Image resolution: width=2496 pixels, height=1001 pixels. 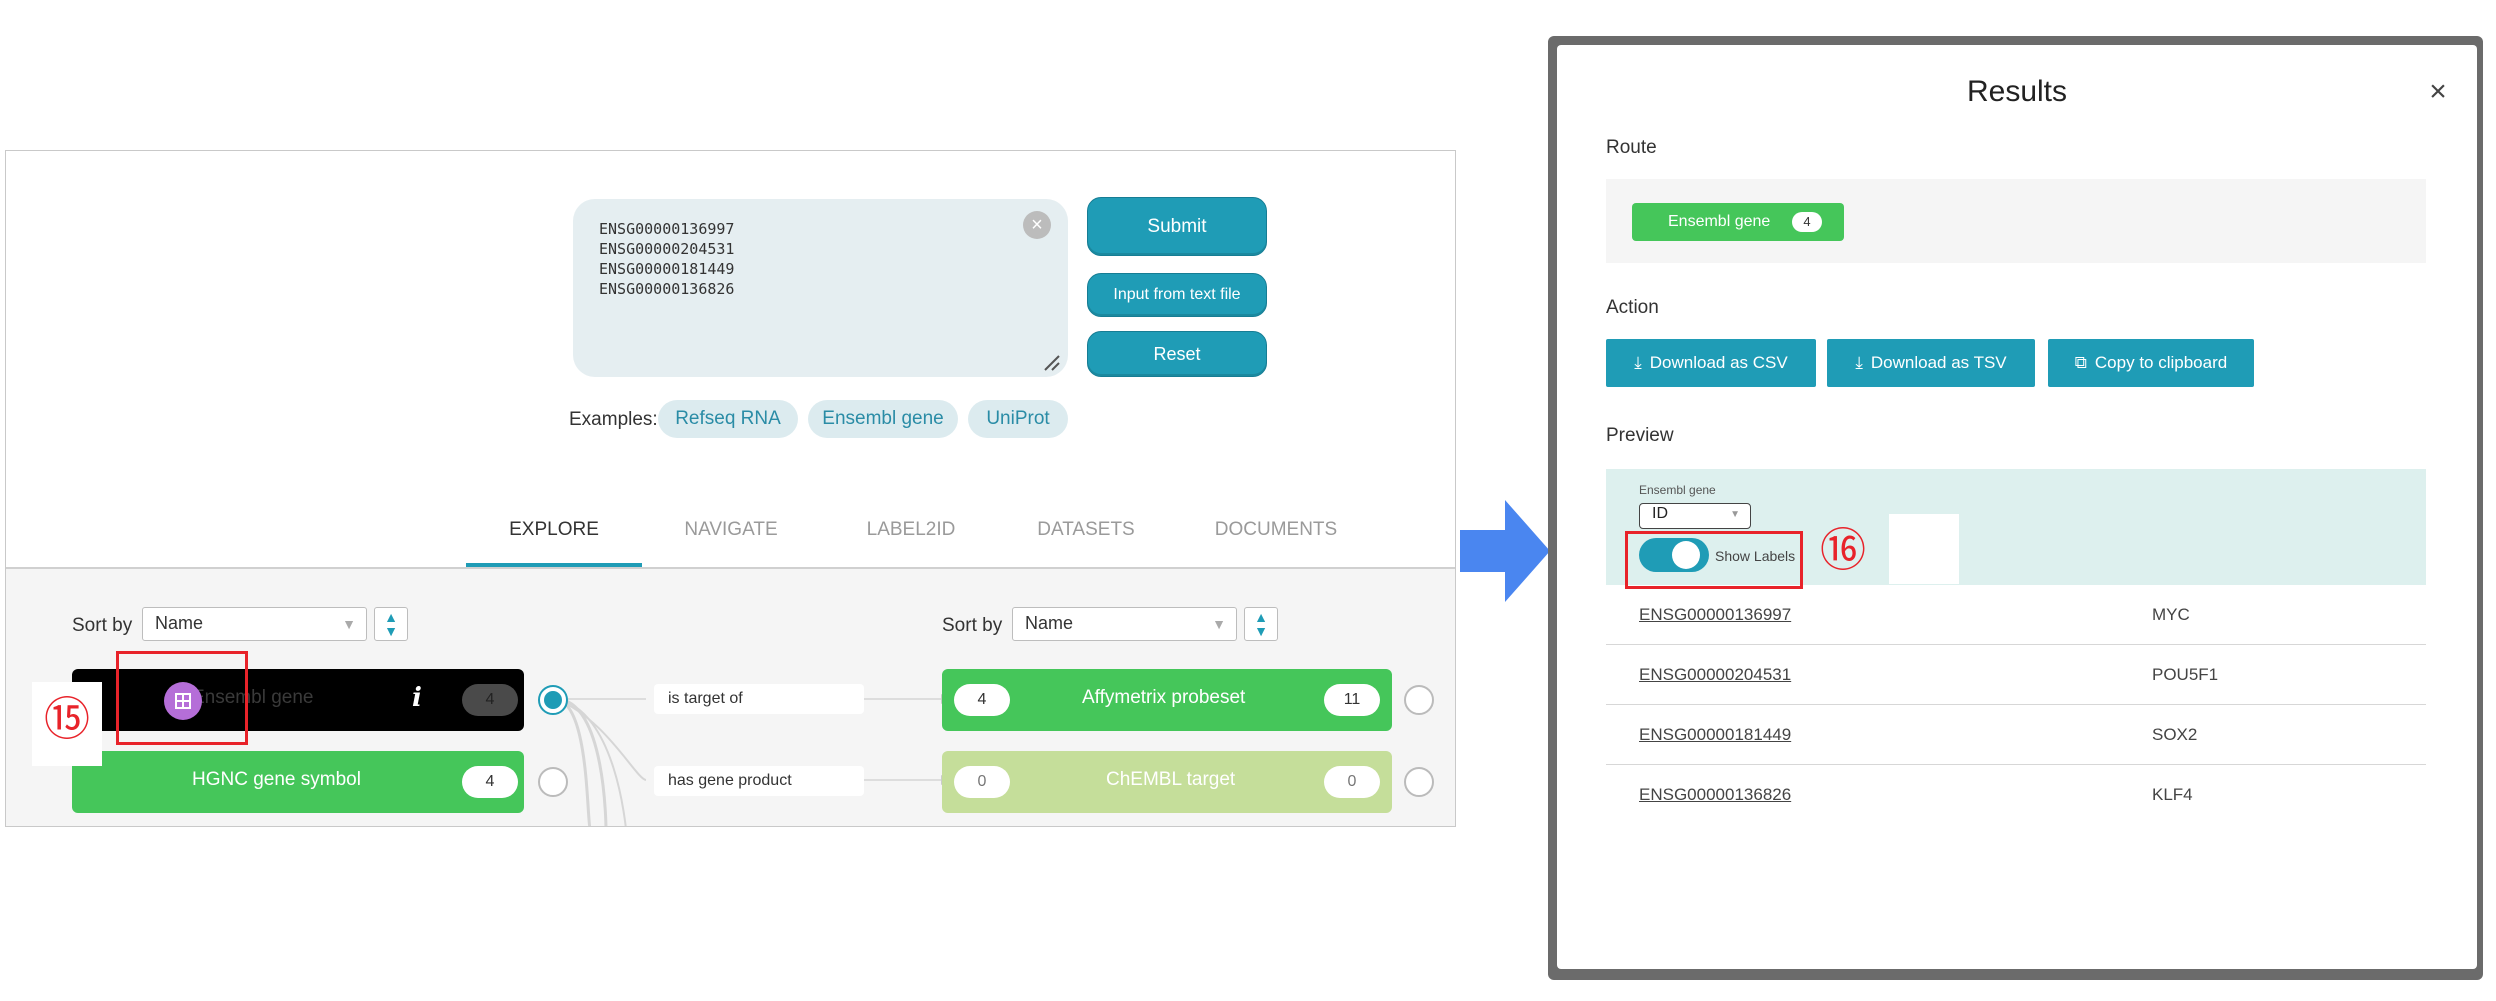 I want to click on annotation-backdrop, so click(x=1924, y=549).